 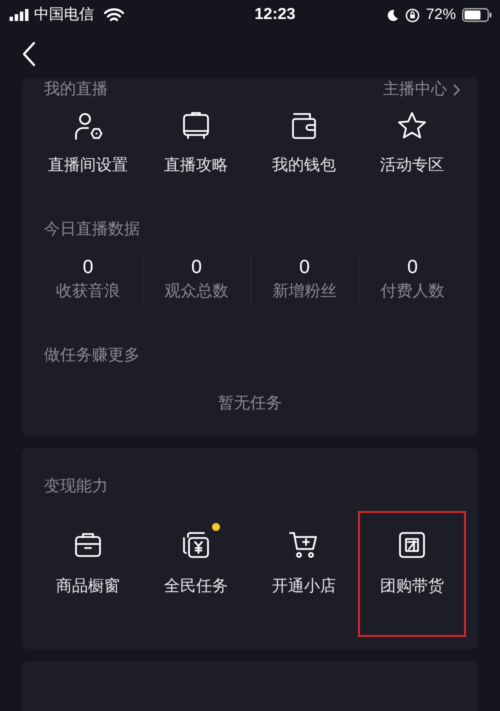 What do you see at coordinates (441, 14) in the screenshot?
I see `battery-percent: 72%` at bounding box center [441, 14].